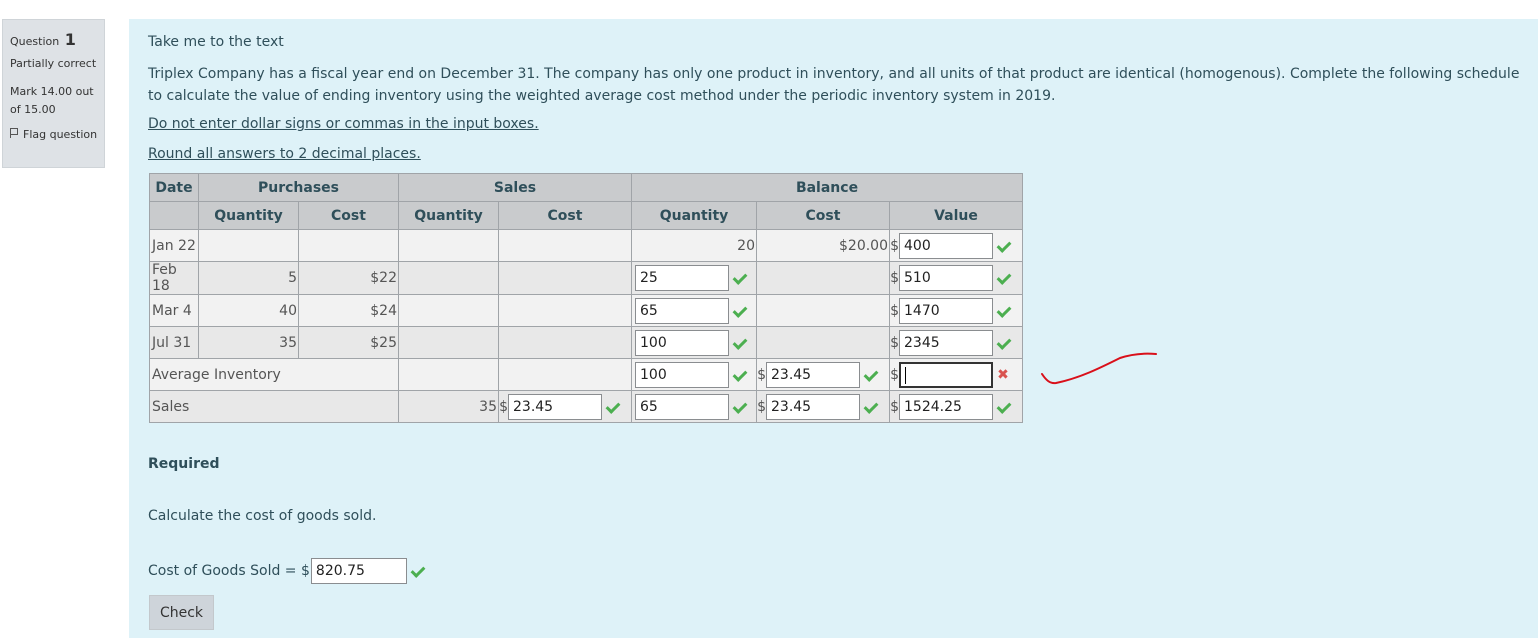  I want to click on table-row: Jan 22 20 $20.00 $400, so click(586, 245).